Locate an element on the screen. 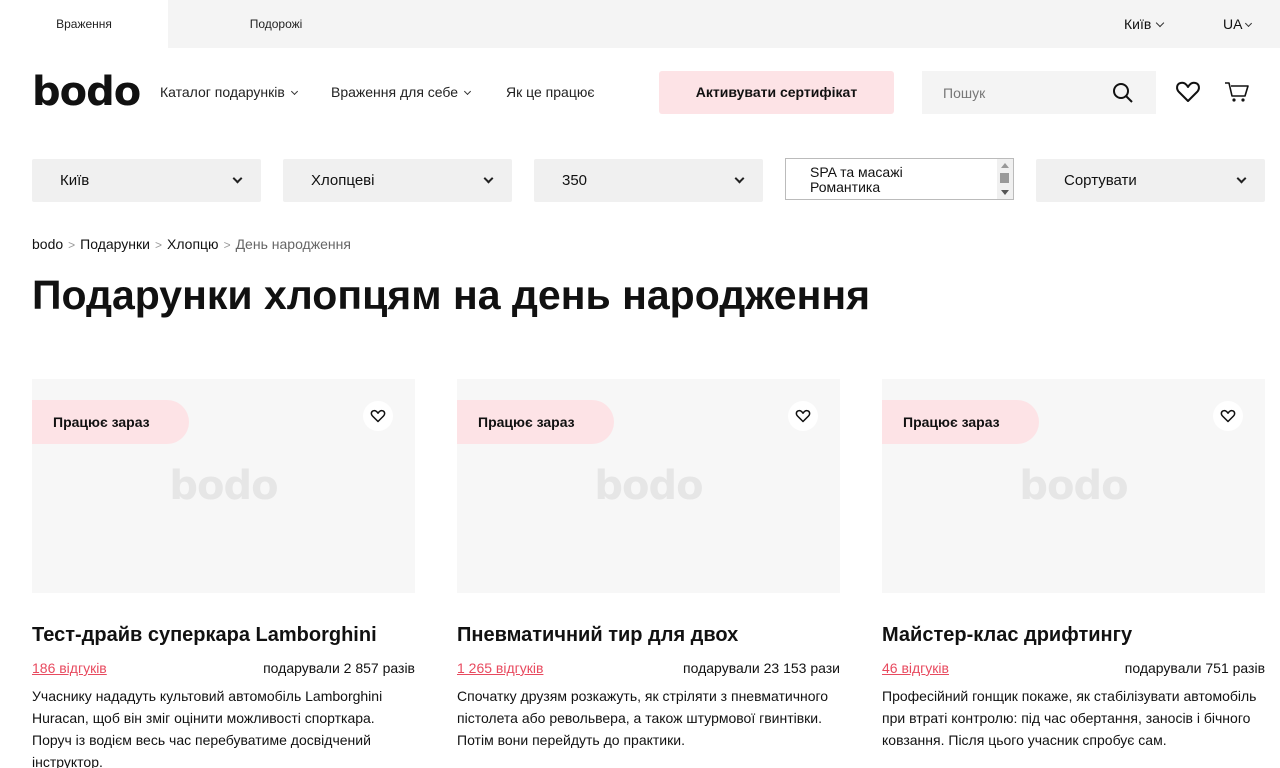 Image resolution: width=1280 pixels, height=768 pixels. gifted-count: подарували 751 разів is located at coordinates (1194, 668).